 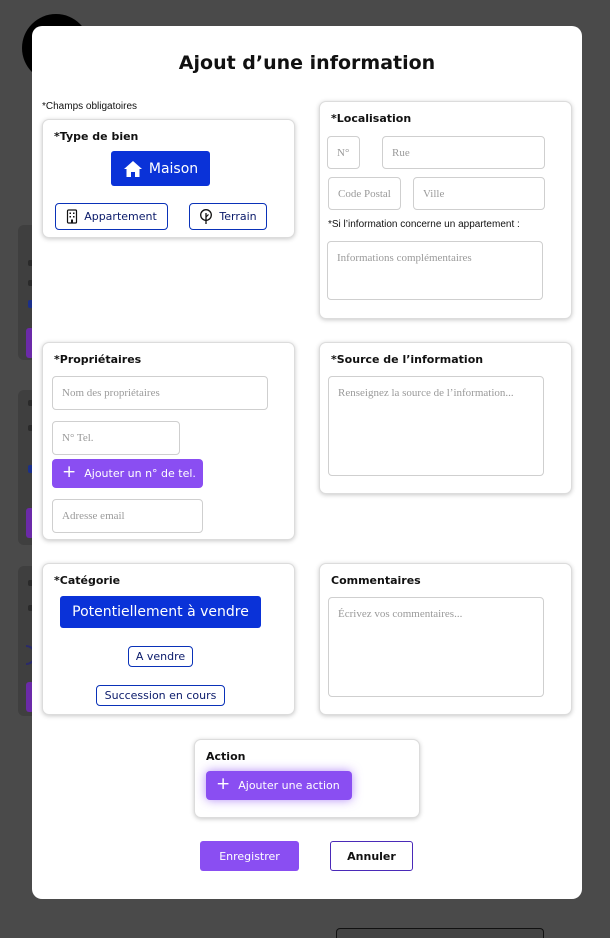 I want to click on add-action-button: + Ajouter une action, so click(x=279, y=785).